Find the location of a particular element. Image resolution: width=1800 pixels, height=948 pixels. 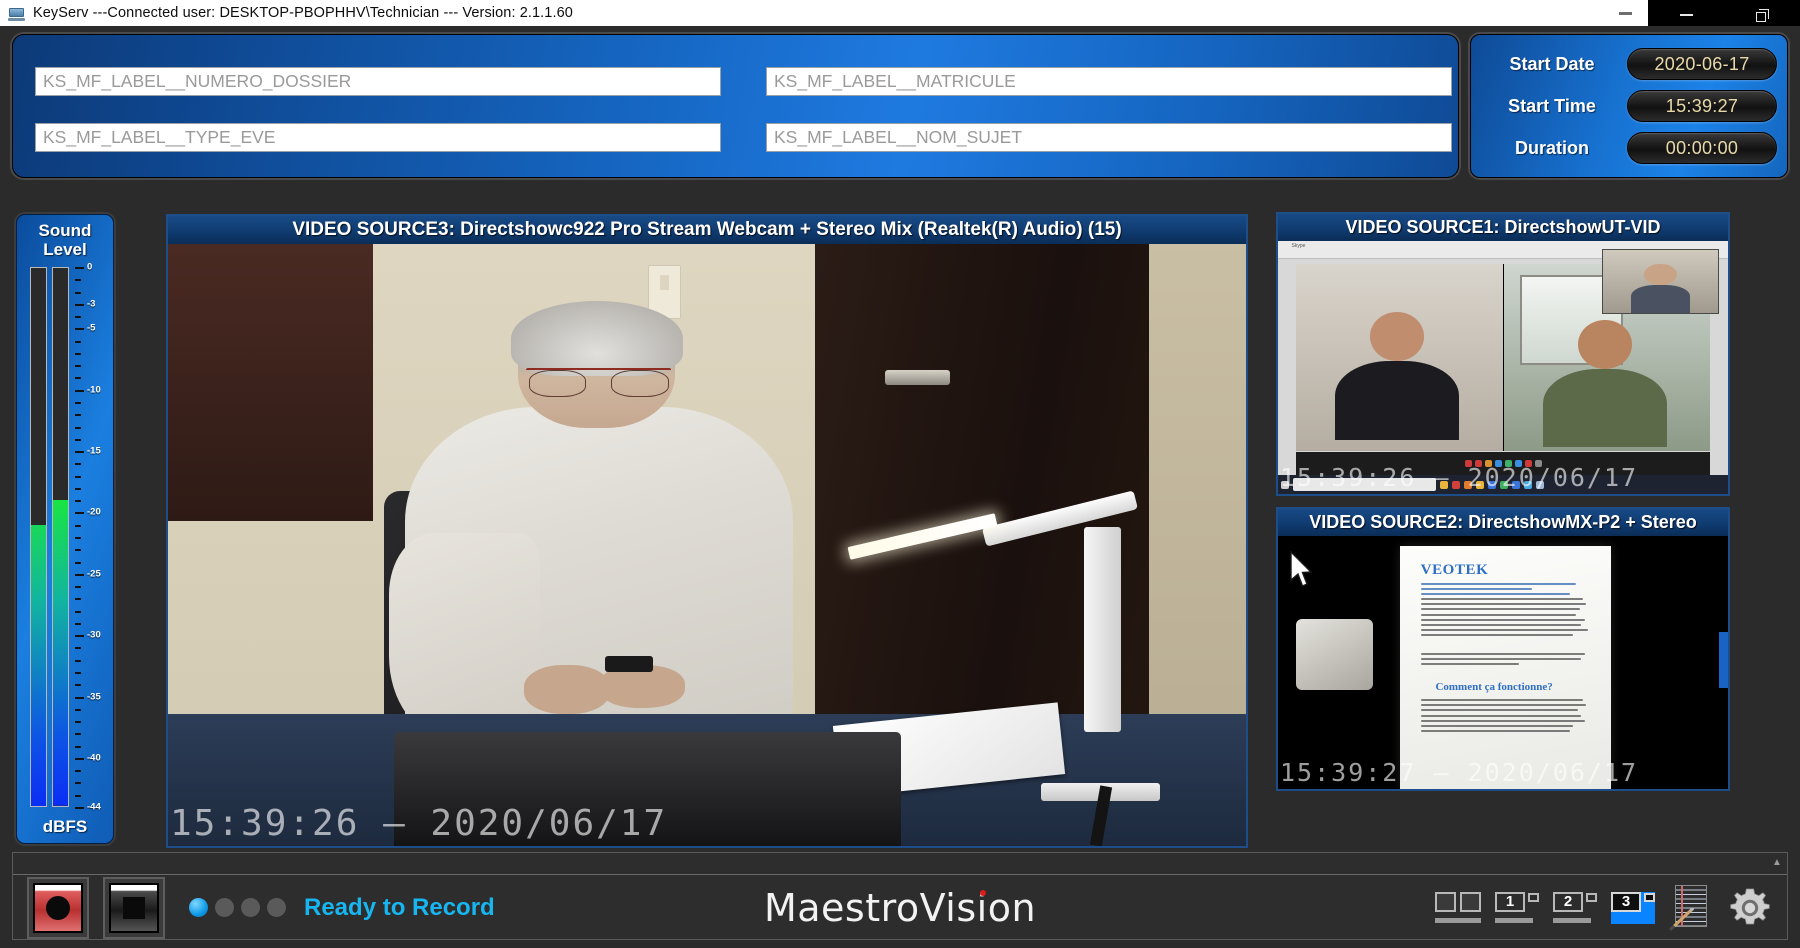

vu-scale-label: -20 is located at coordinates (94, 512).